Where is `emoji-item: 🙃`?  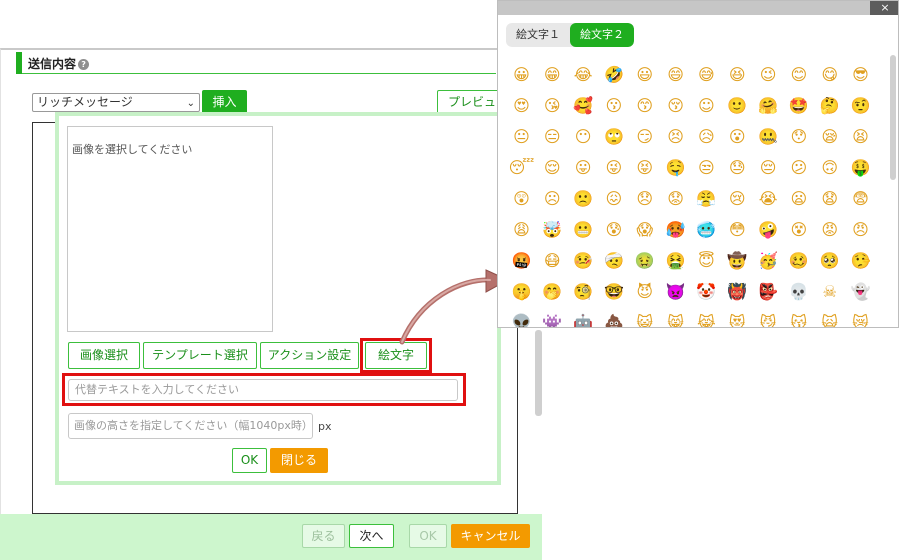 emoji-item: 🙃 is located at coordinates (829, 167).